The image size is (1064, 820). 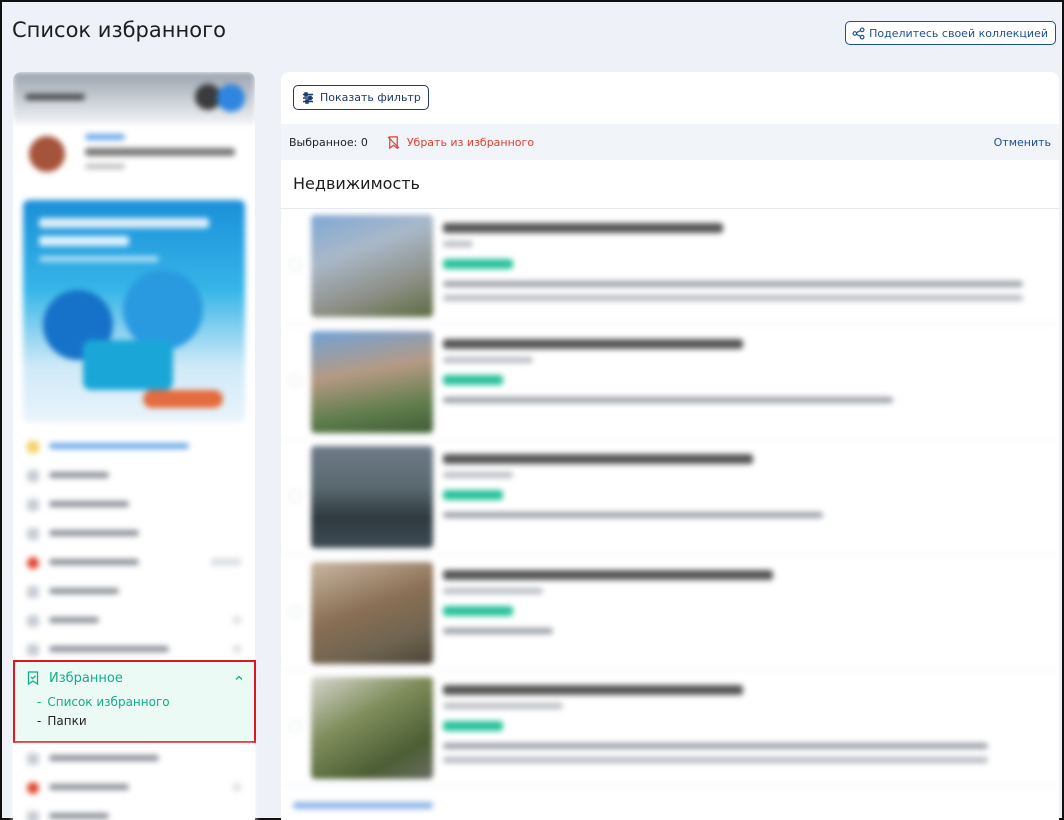 I want to click on filter-sliders-icon, so click(x=308, y=97).